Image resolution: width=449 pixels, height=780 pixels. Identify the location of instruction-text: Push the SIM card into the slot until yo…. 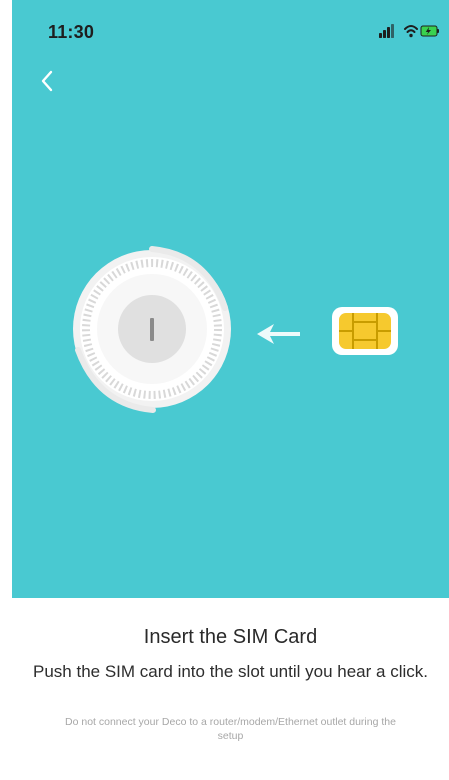
(230, 671).